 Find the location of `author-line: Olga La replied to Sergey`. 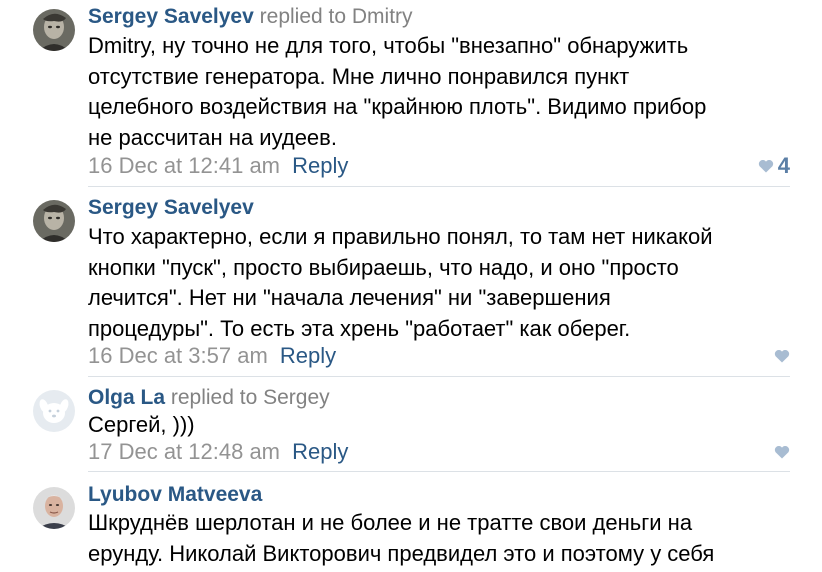

author-line: Olga La replied to Sergey is located at coordinates (209, 398).